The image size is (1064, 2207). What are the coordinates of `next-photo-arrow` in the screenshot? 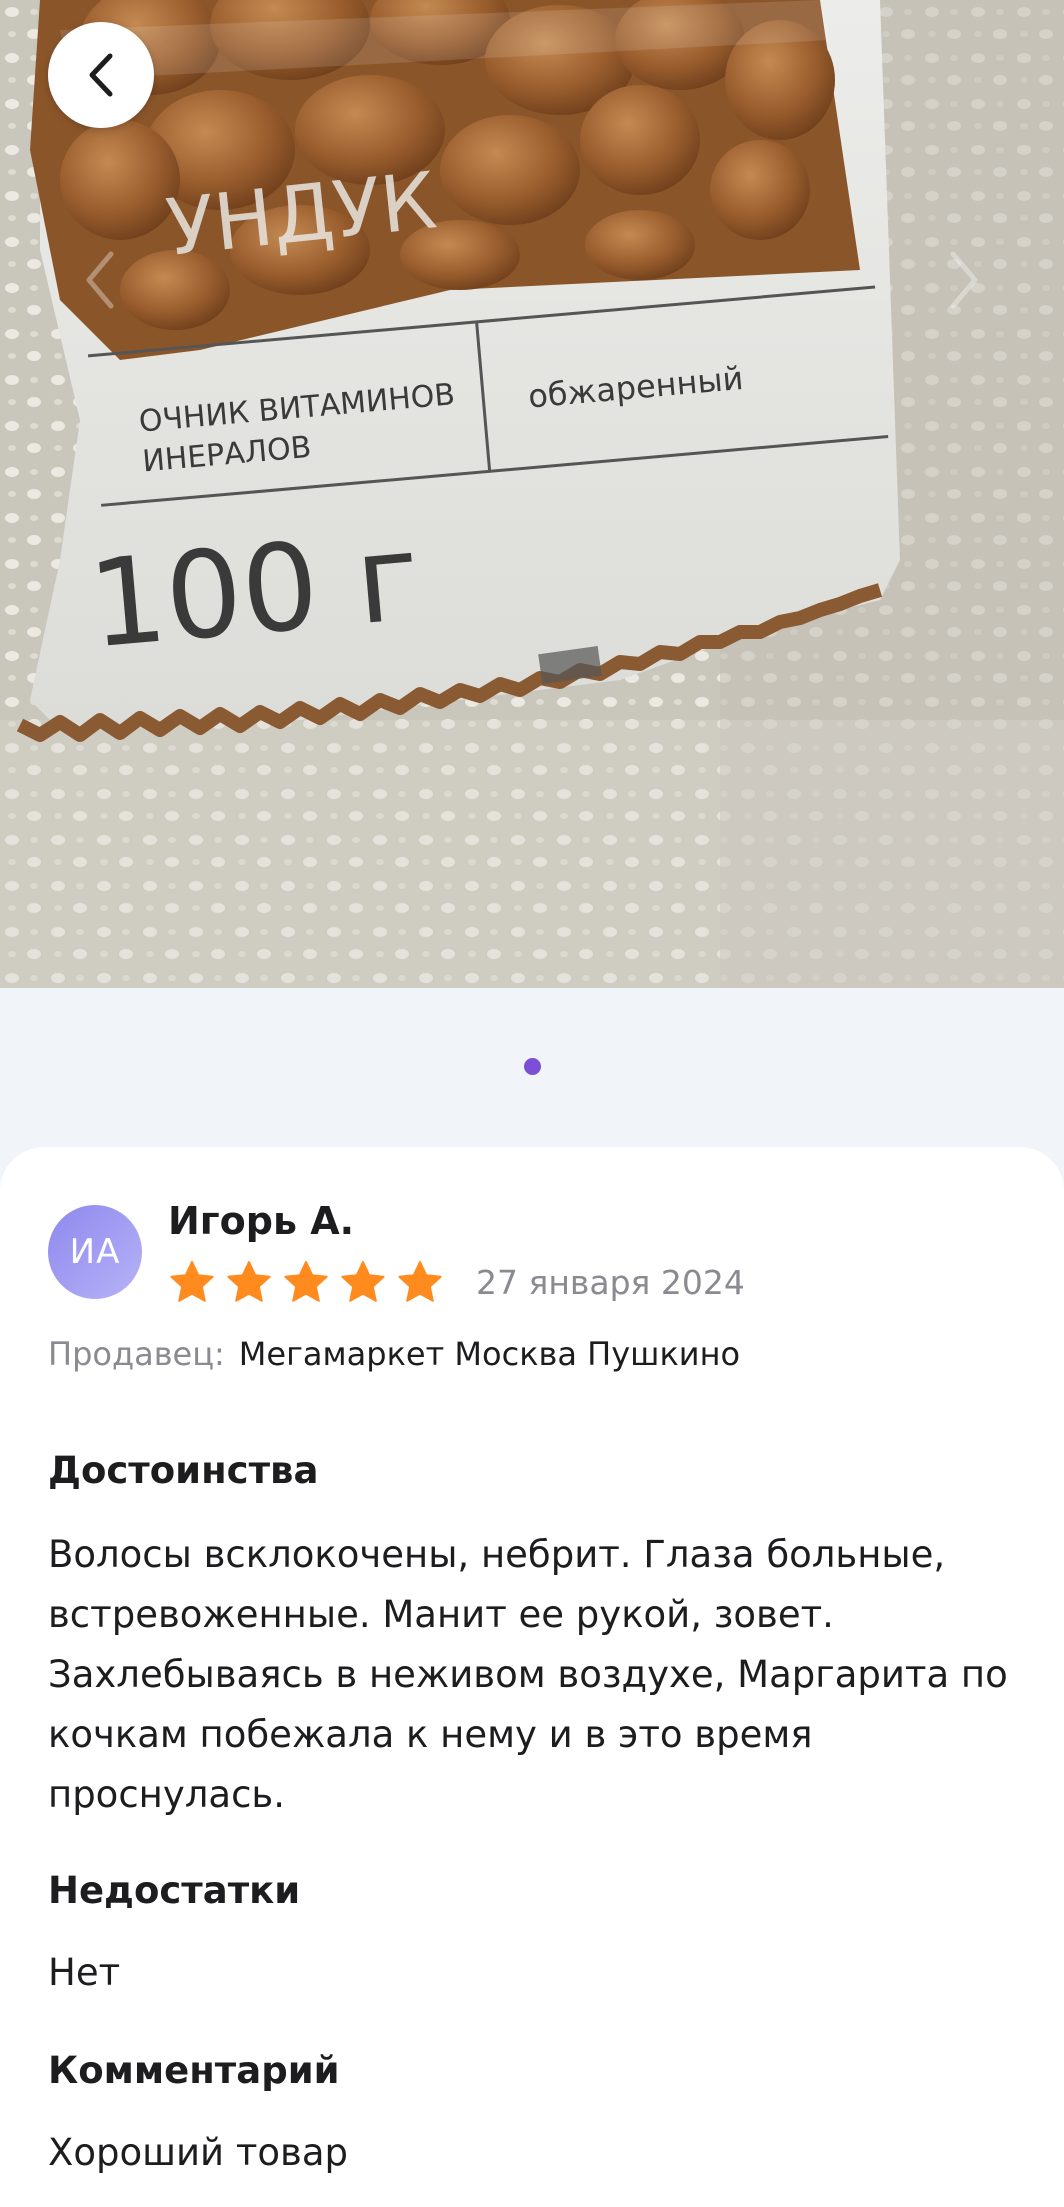 It's located at (964, 280).